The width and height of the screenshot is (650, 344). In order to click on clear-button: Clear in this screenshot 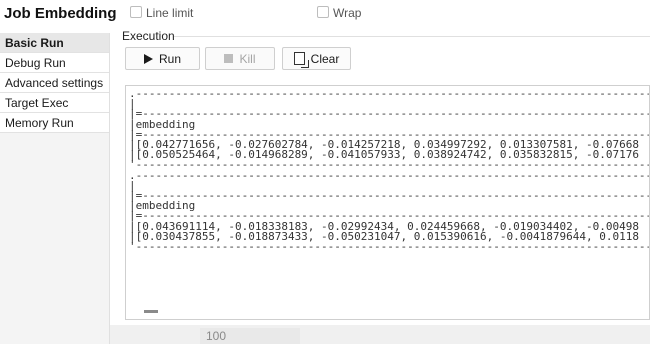, I will do `click(316, 58)`.